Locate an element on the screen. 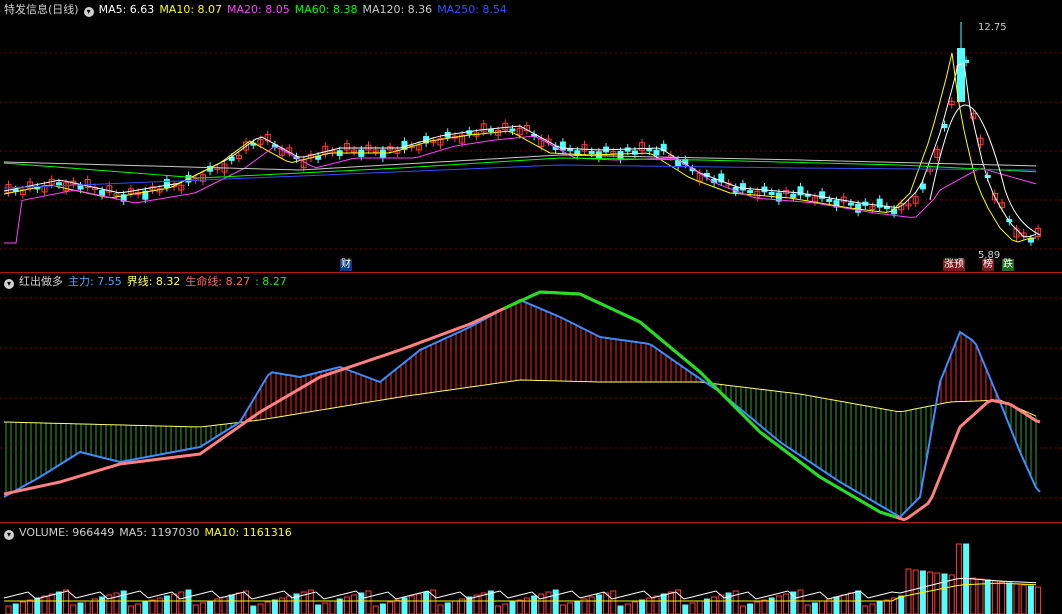 This screenshot has height=614, width=1062. finance-badge: 财 is located at coordinates (346, 265).